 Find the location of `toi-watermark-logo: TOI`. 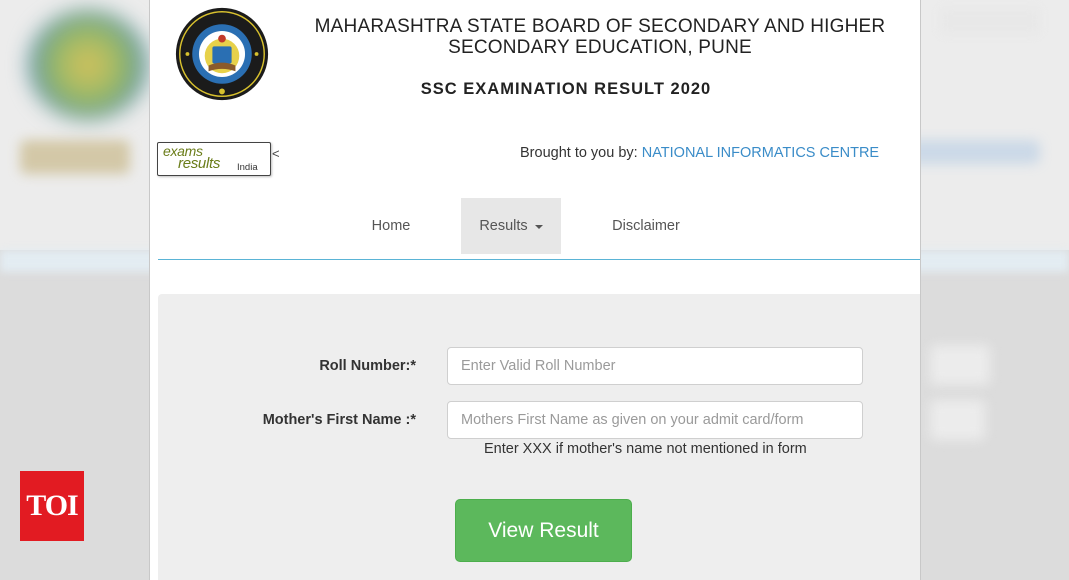

toi-watermark-logo: TOI is located at coordinates (52, 506).